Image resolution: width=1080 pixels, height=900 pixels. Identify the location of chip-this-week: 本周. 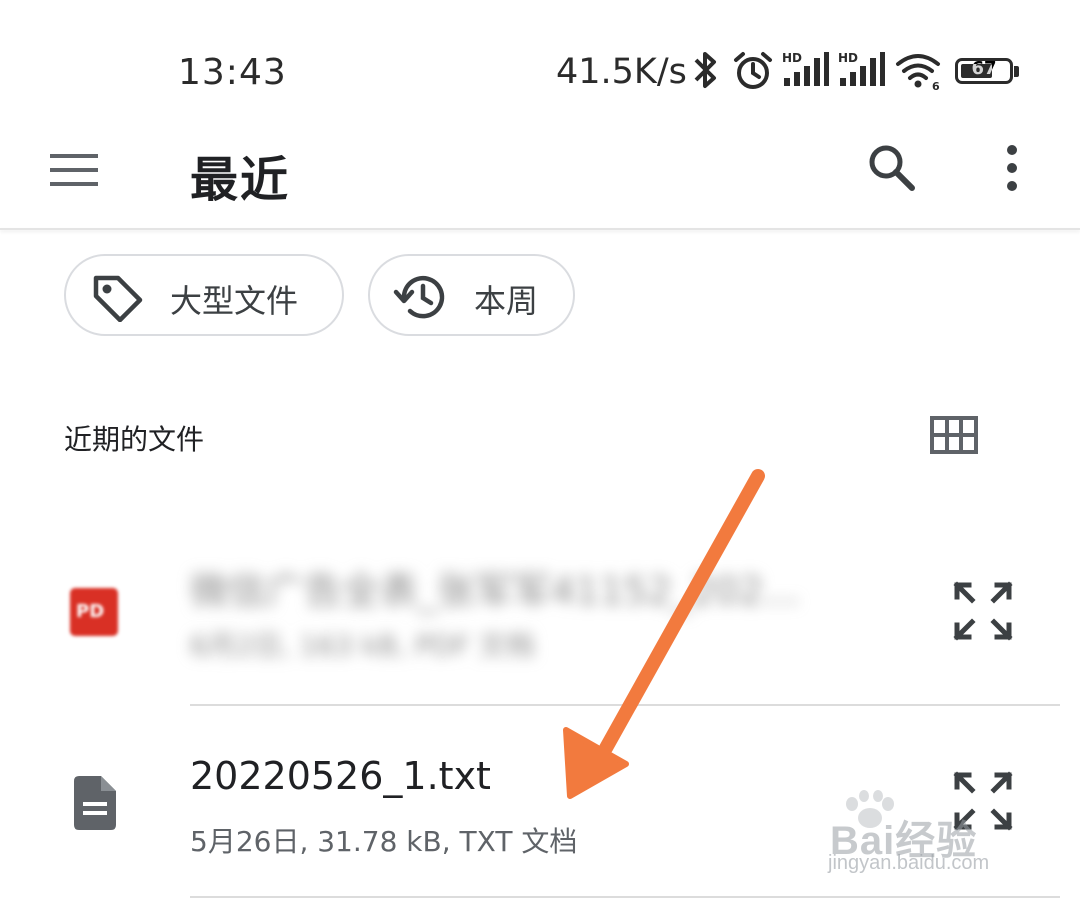
(471, 295).